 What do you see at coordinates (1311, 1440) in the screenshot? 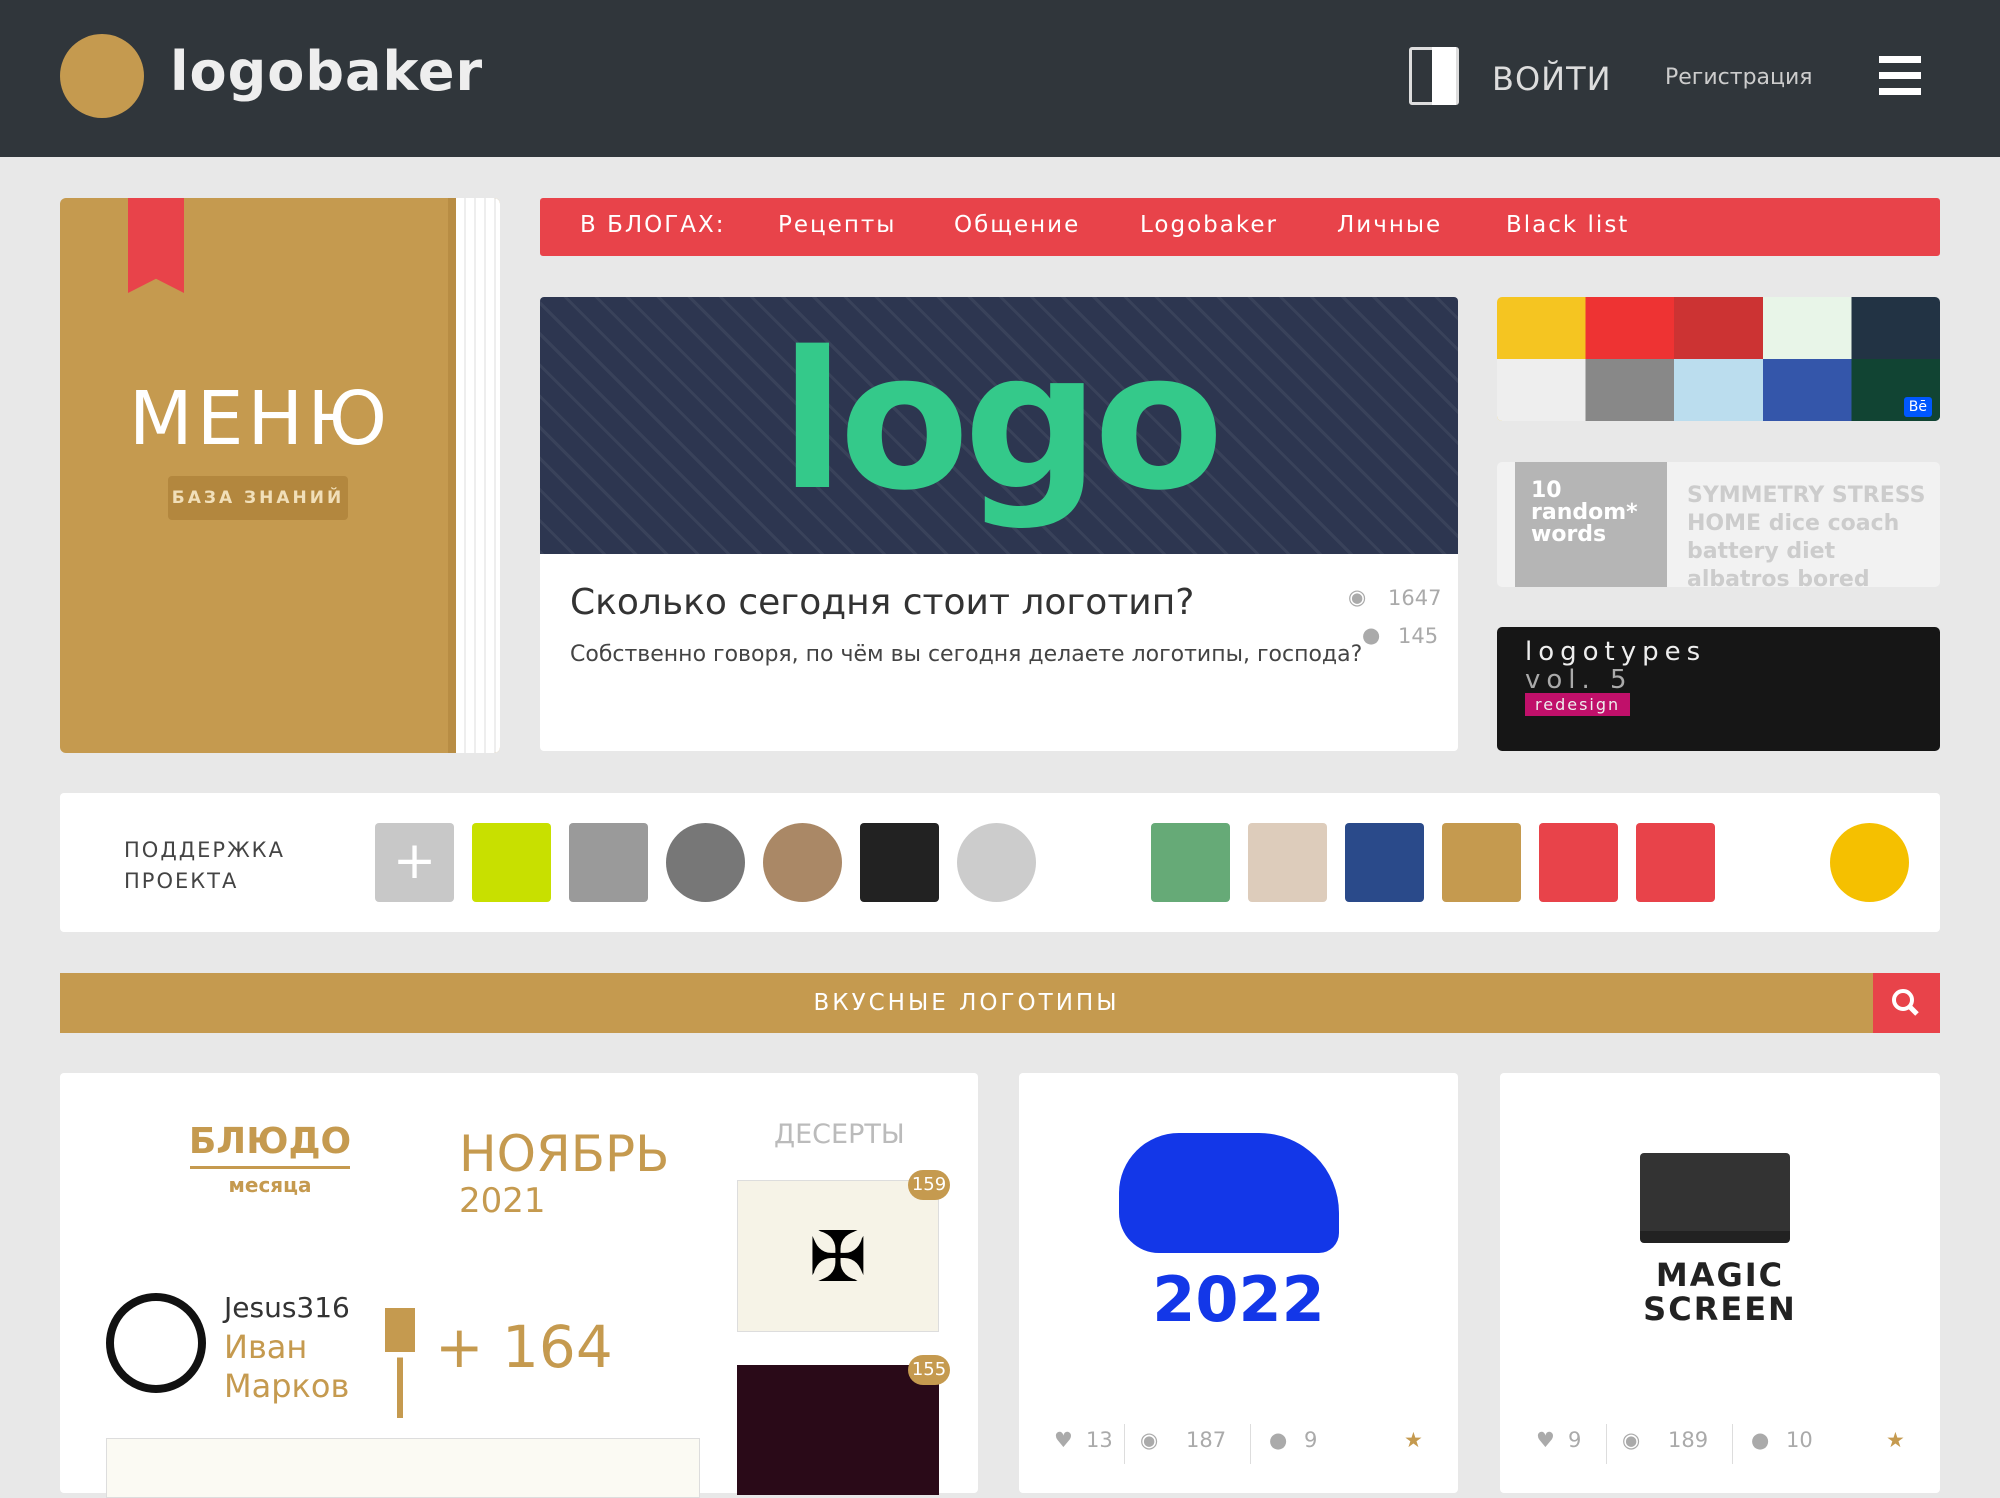
I see `comments-count: 9` at bounding box center [1311, 1440].